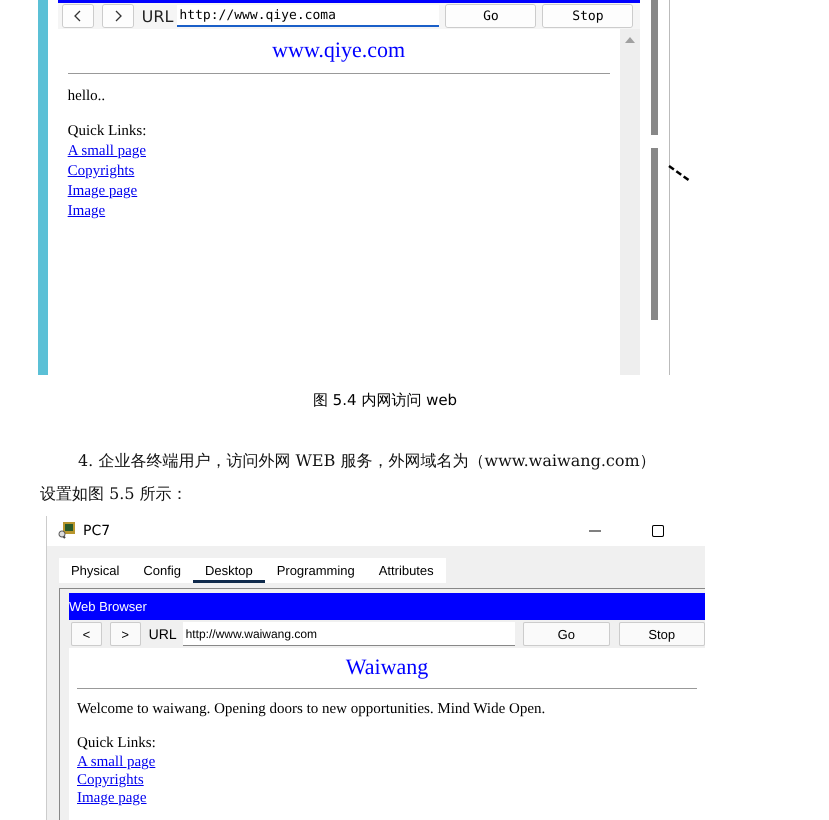 This screenshot has height=820, width=829. Describe the element at coordinates (367, 461) in the screenshot. I see `paragraph-line: 4. 企业各终端用户，访问外网 WEB 服务，外网域名为（www.waiwang.com）` at that location.